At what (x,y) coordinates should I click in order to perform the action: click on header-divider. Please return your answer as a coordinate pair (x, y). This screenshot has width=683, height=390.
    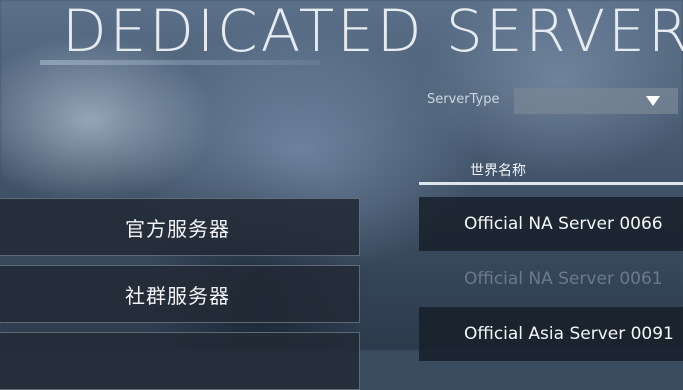
    Looking at the image, I should click on (551, 183).